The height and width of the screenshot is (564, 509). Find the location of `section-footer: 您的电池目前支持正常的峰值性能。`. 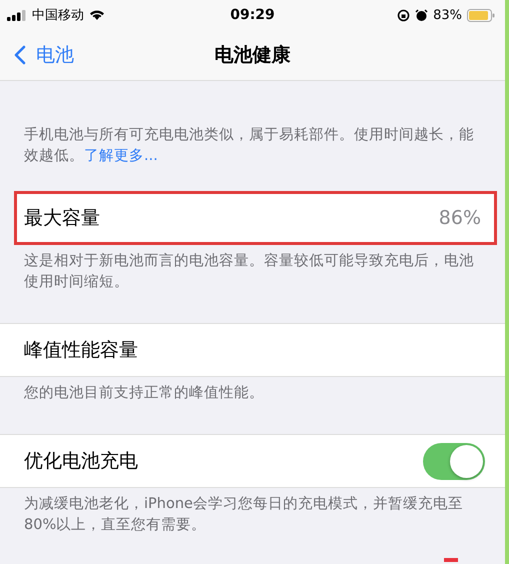

section-footer: 您的电池目前支持正常的峰值性能。 is located at coordinates (252, 399).